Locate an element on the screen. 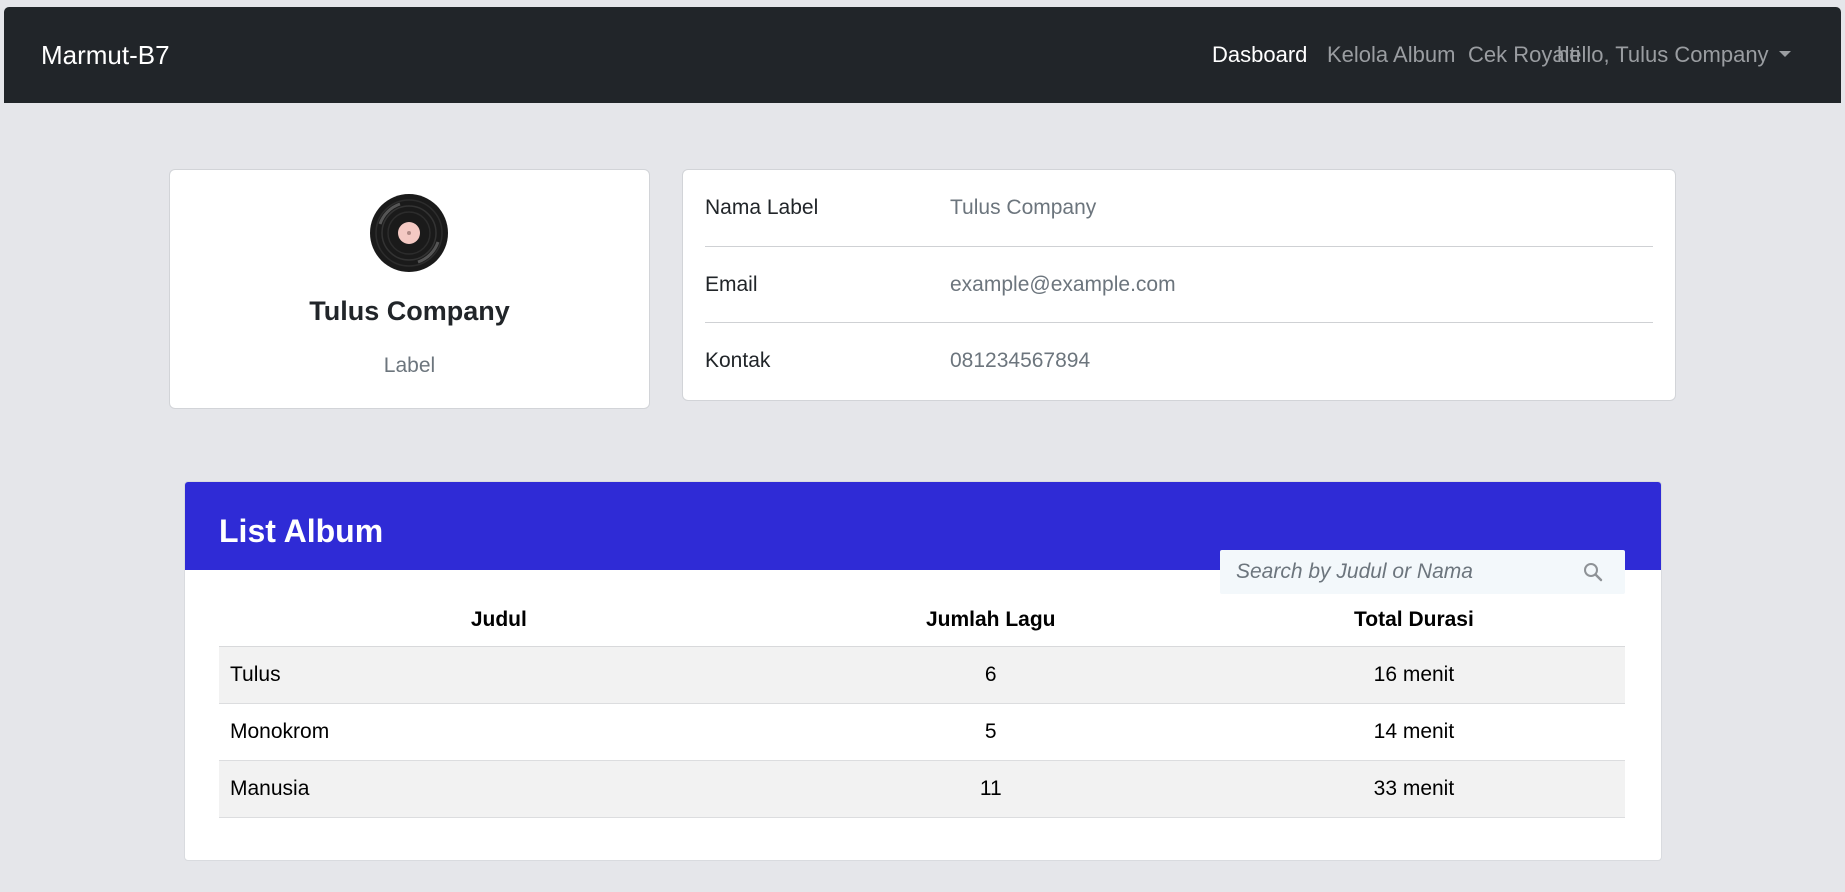 The width and height of the screenshot is (1845, 892). info-row-email: Email example@example.com is located at coordinates (1179, 285).